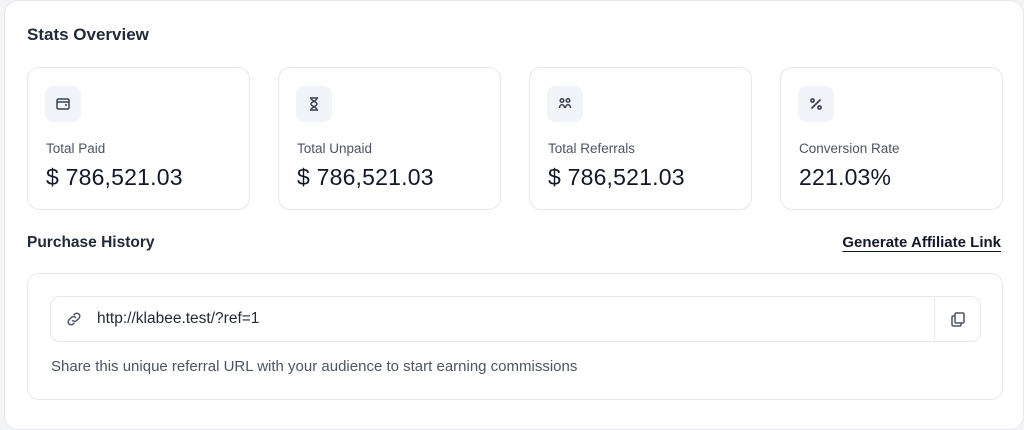 This screenshot has height=430, width=1024. What do you see at coordinates (845, 177) in the screenshot?
I see `stat-value: 221.03%` at bounding box center [845, 177].